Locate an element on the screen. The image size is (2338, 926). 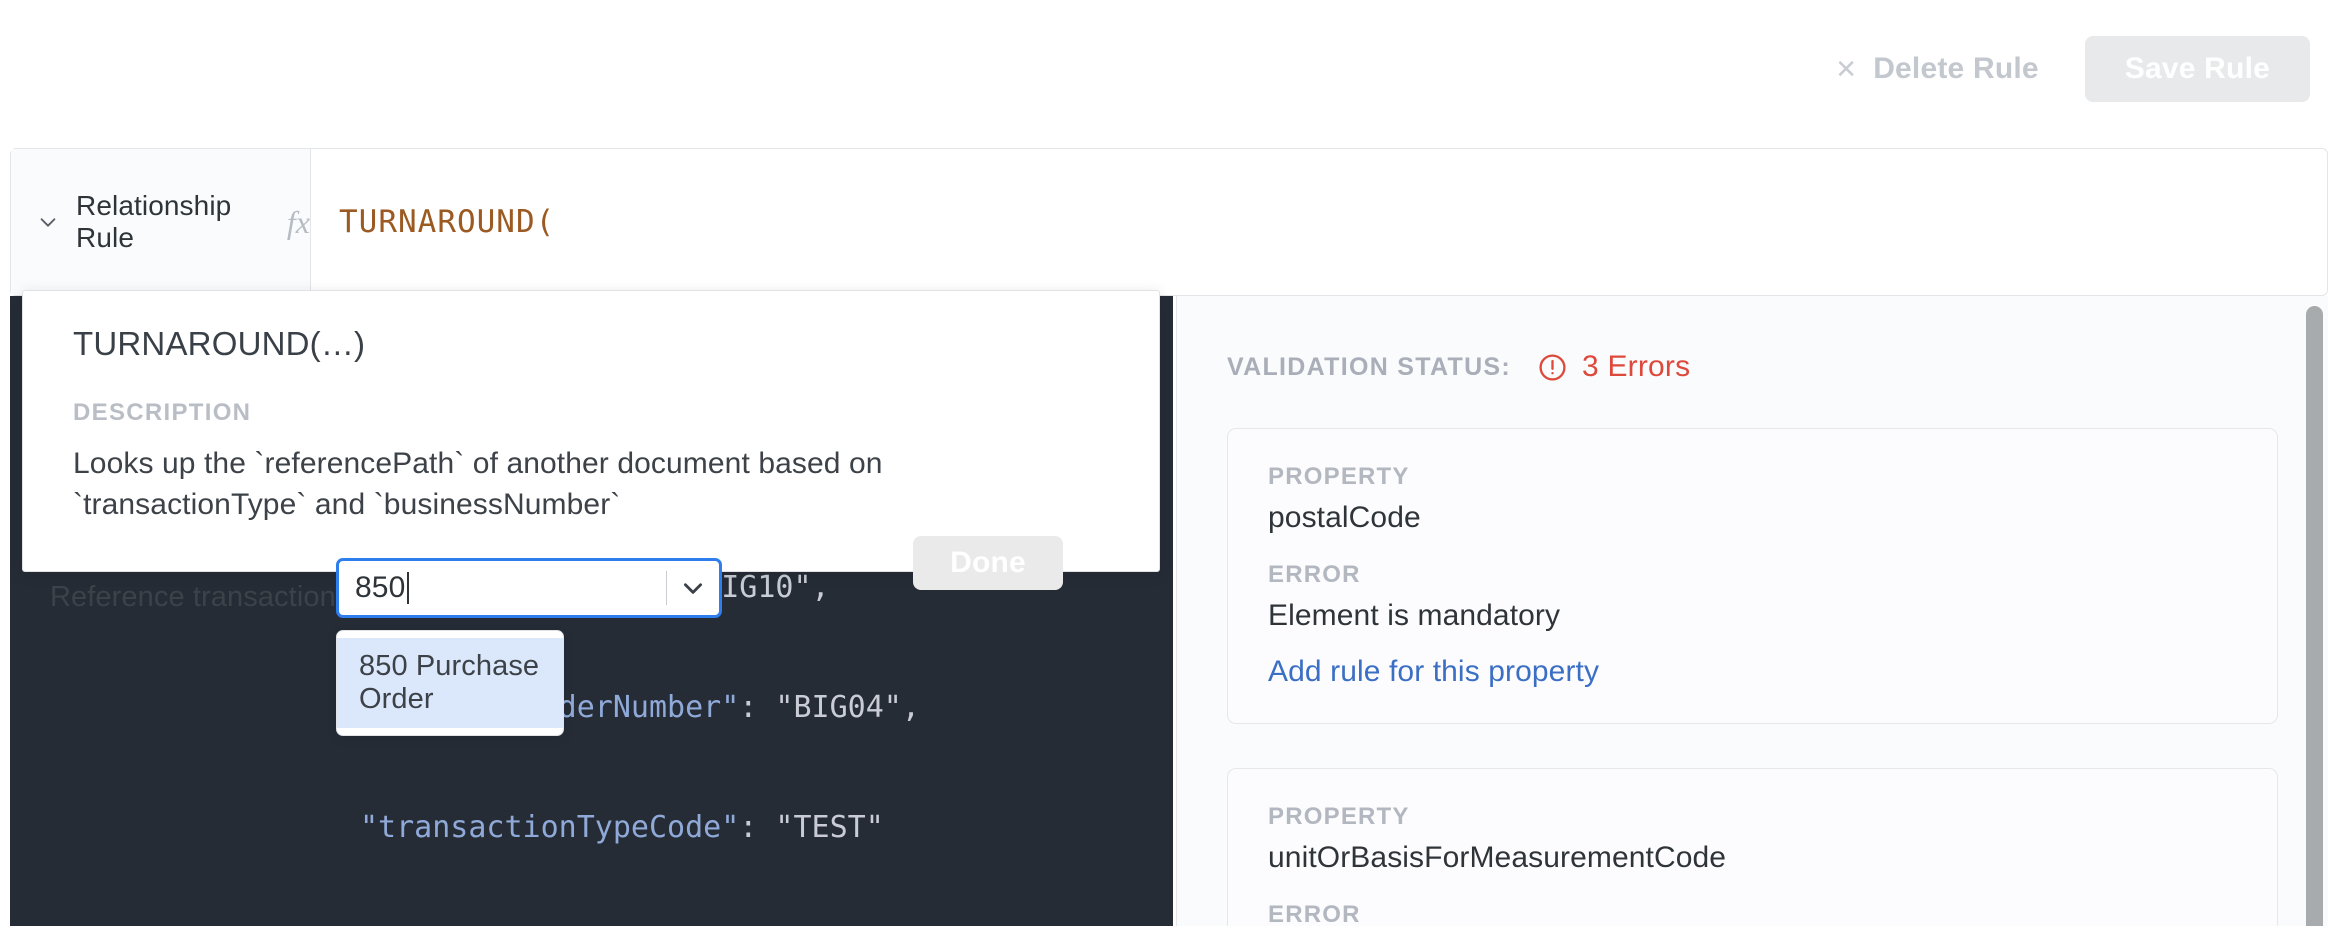
rule-type-label: Relationship Rule is located at coordinates (154, 221).